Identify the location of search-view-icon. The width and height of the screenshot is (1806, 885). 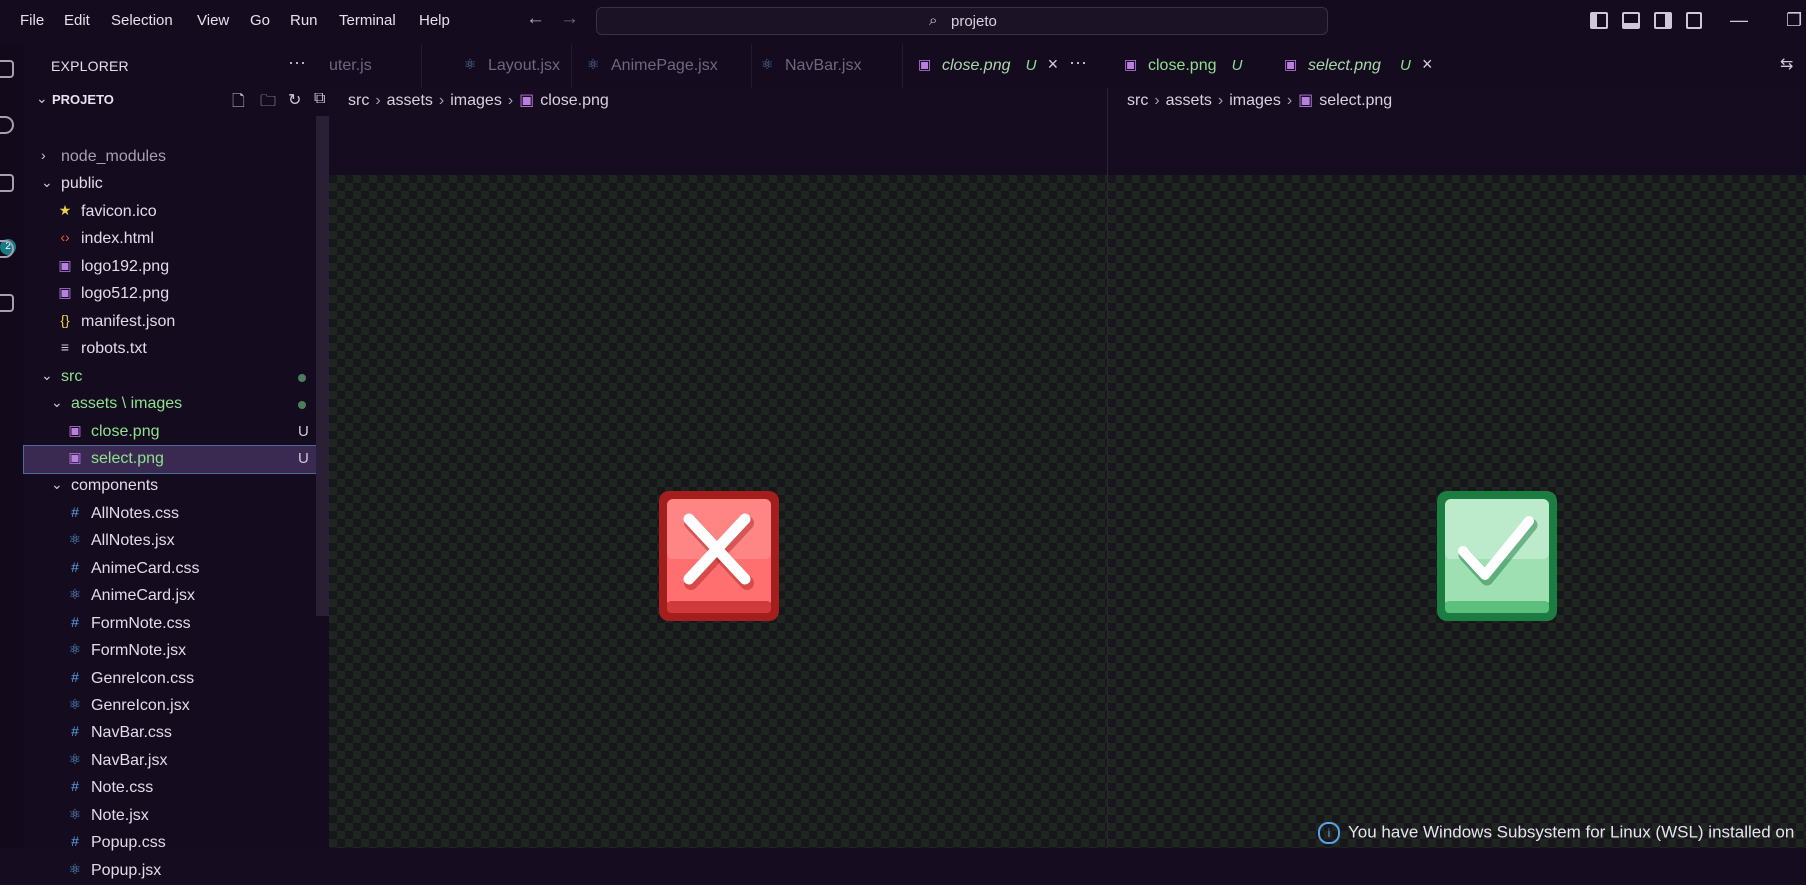
(7, 125).